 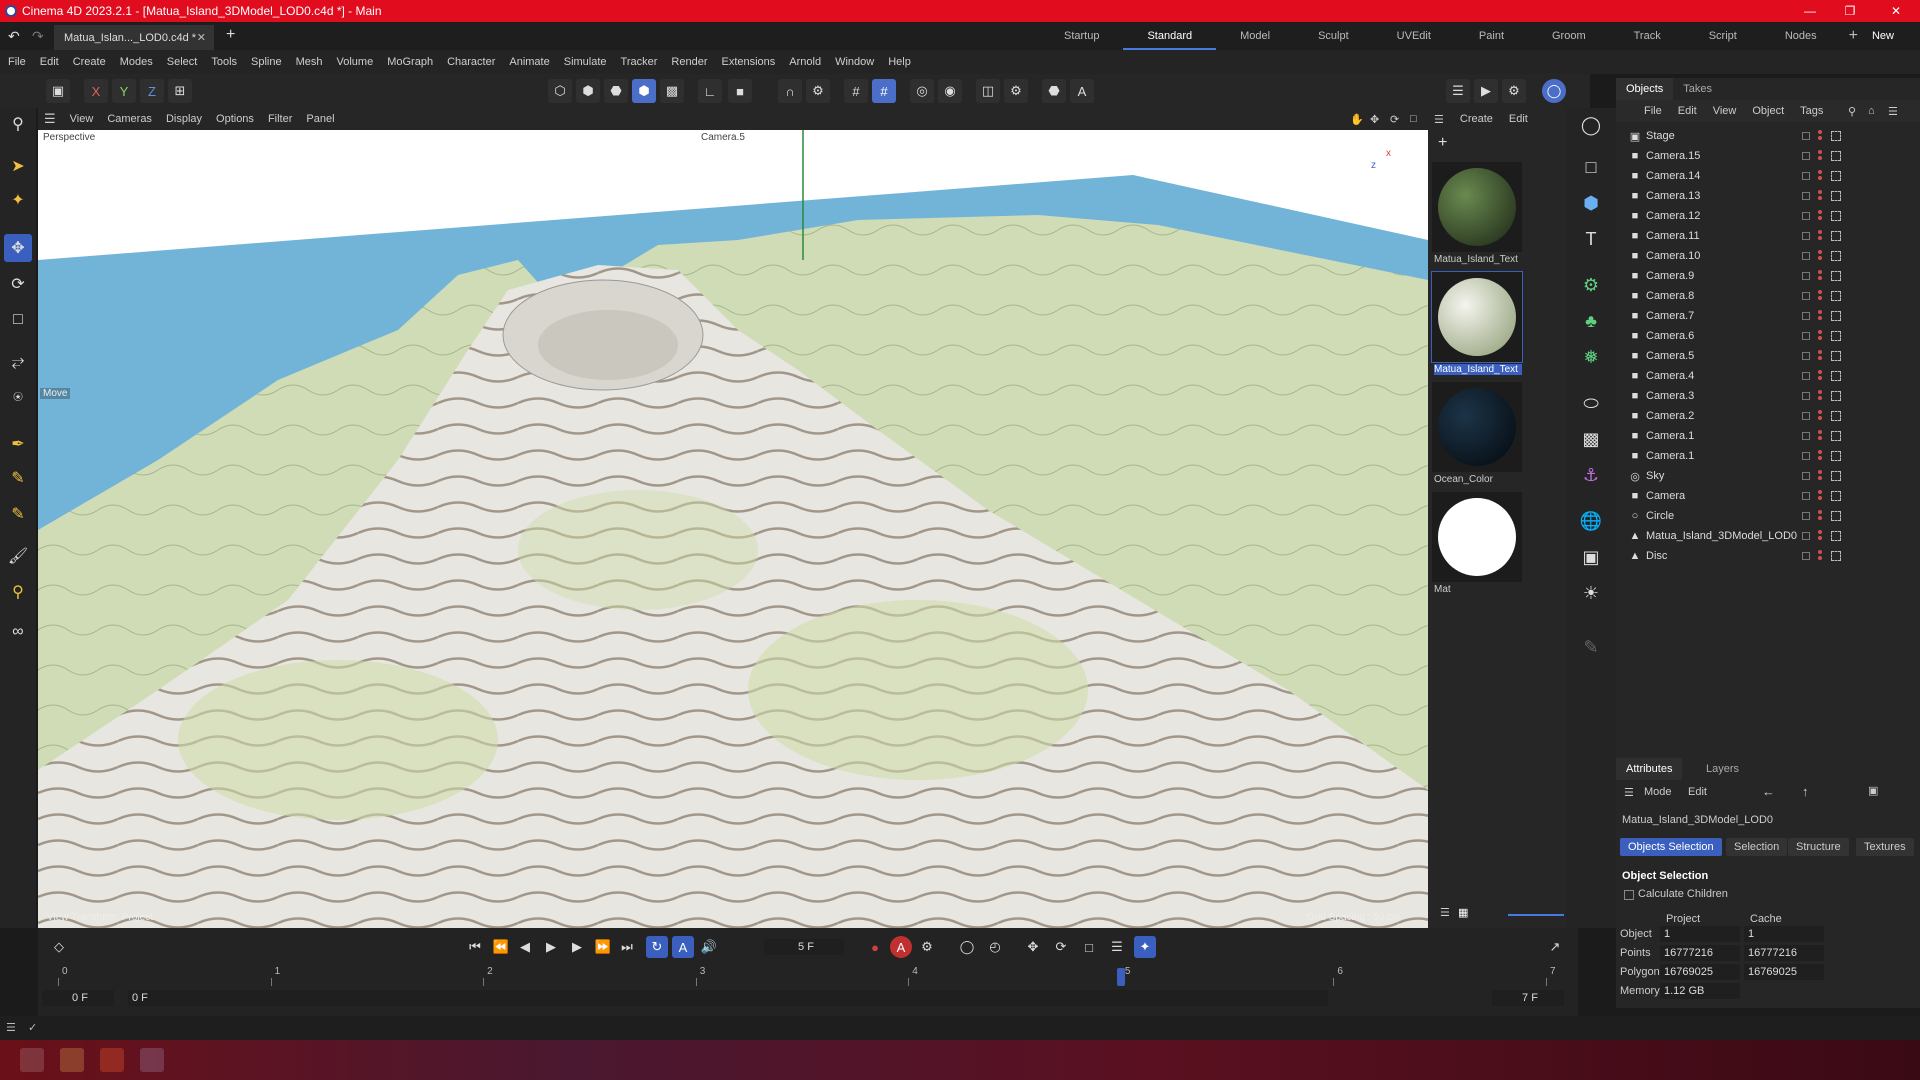 What do you see at coordinates (18, 478) in the screenshot?
I see `spline-sketch-icon: ✎` at bounding box center [18, 478].